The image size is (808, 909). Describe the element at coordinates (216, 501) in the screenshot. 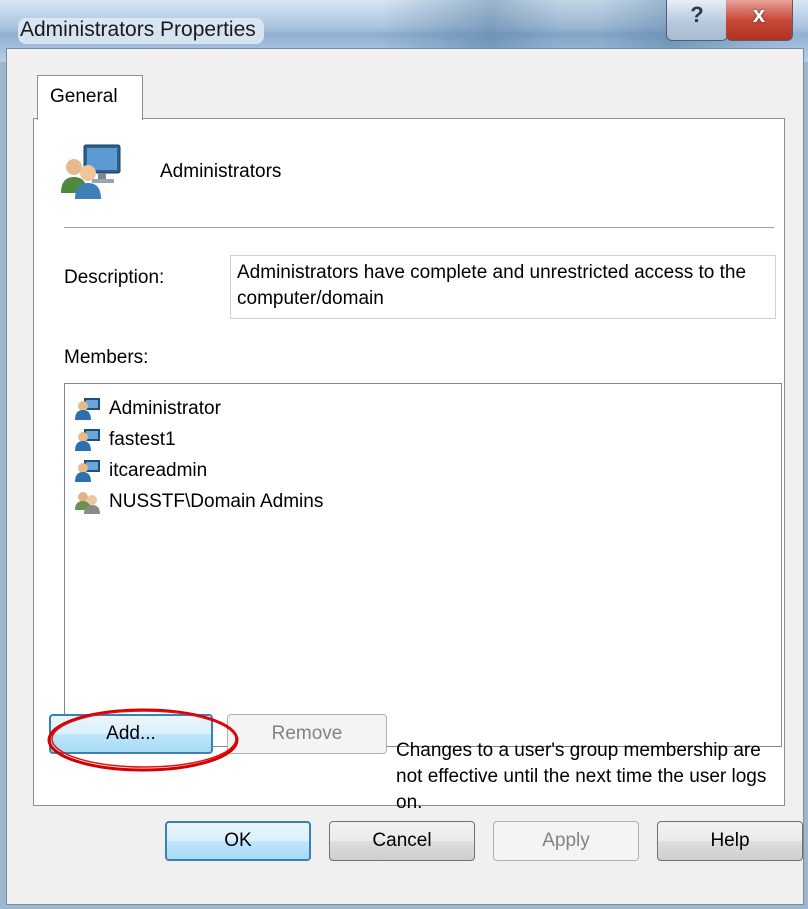

I see `member-name: NUSSTF\Domain Admins` at that location.